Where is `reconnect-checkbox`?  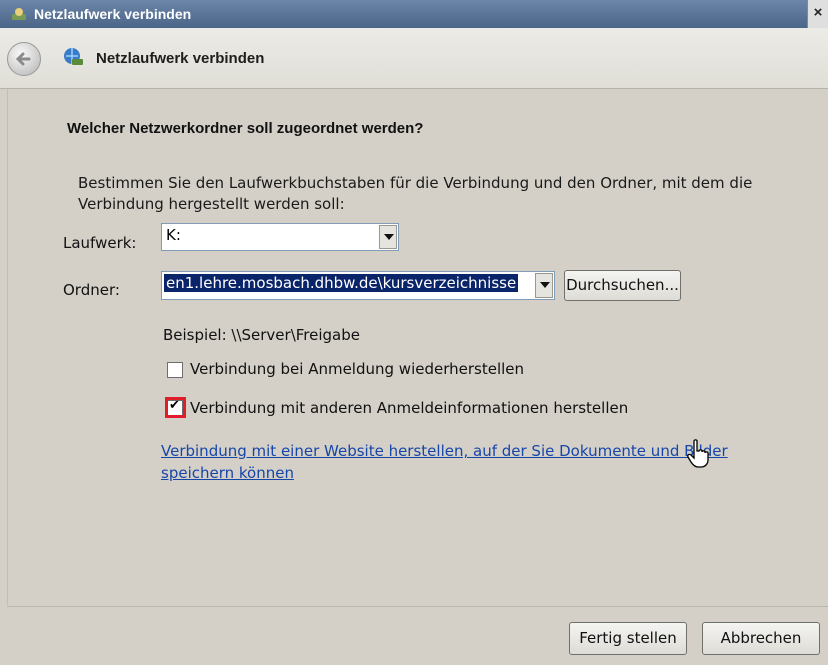 reconnect-checkbox is located at coordinates (175, 370).